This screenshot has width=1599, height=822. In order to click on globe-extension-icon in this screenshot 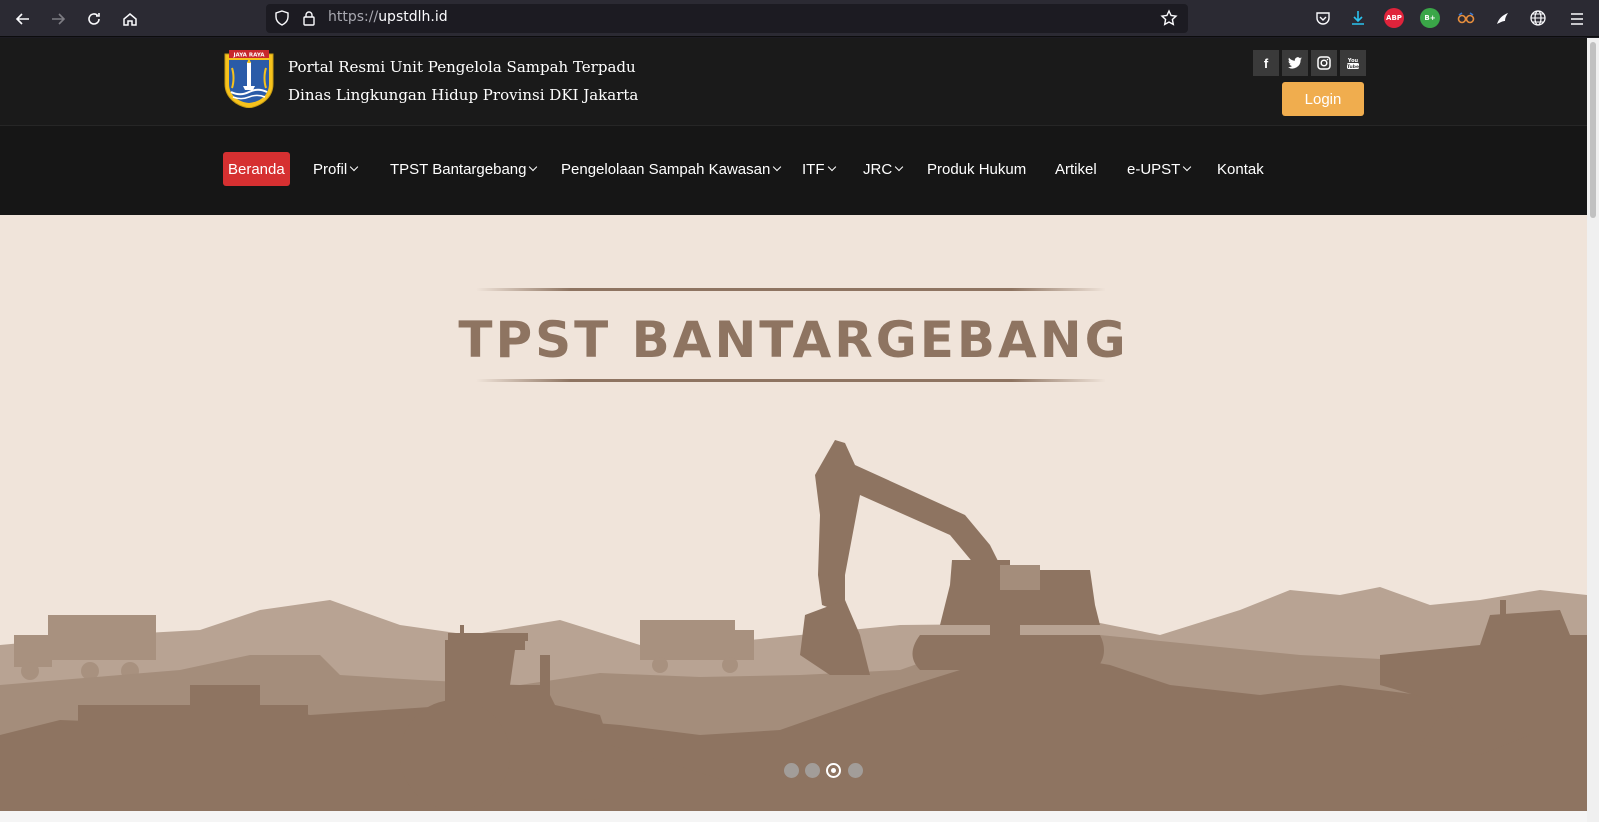, I will do `click(1538, 18)`.